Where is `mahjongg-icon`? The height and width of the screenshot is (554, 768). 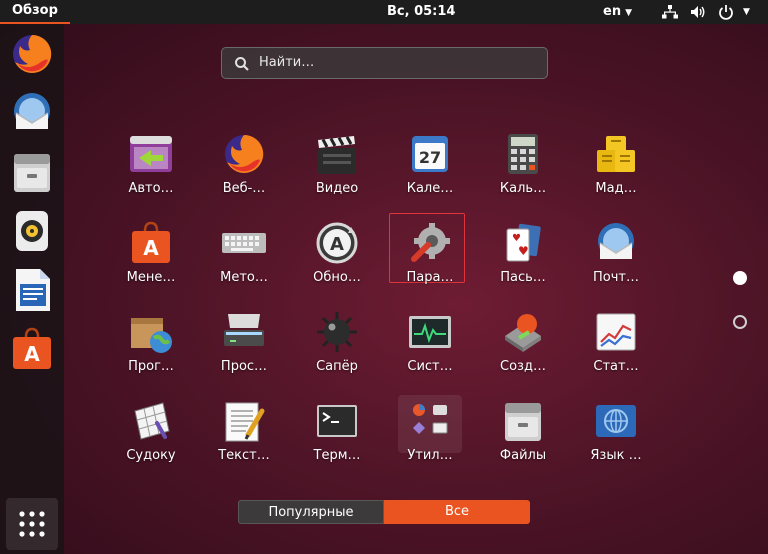 mahjongg-icon is located at coordinates (616, 154).